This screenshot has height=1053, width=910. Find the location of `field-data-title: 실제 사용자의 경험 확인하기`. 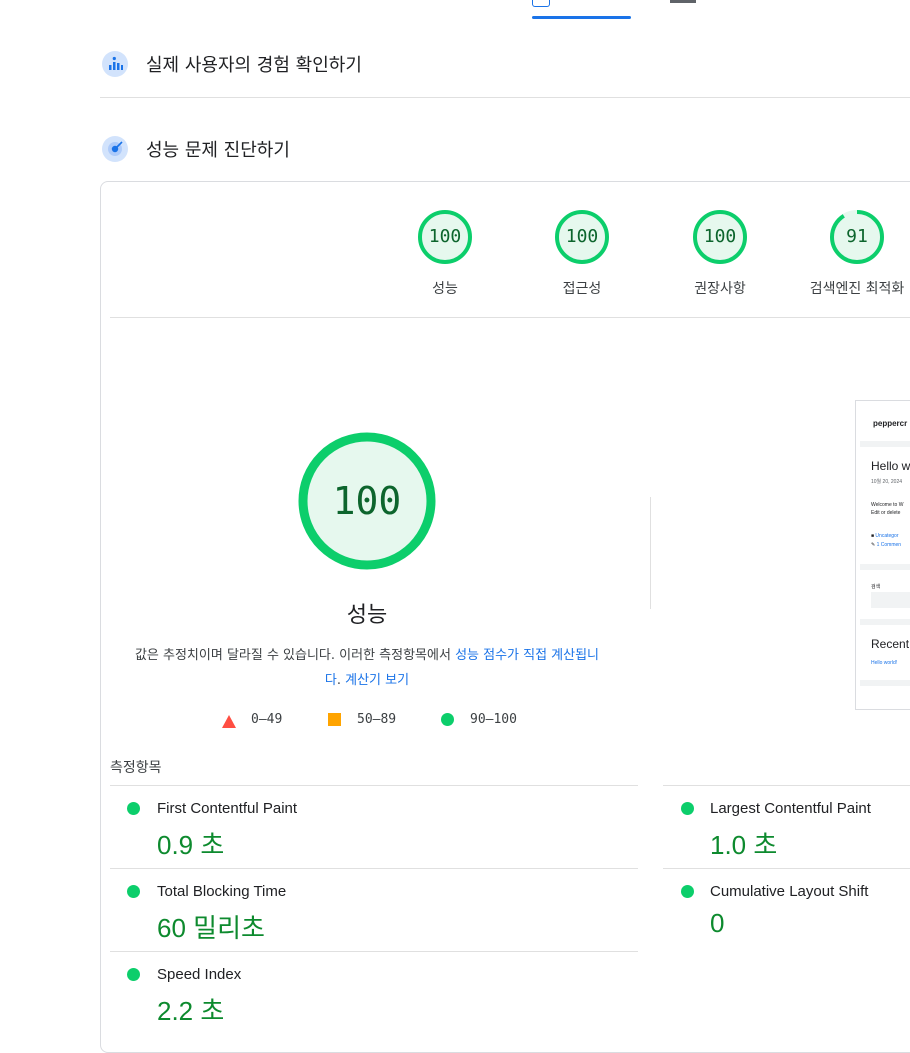

field-data-title: 실제 사용자의 경험 확인하기 is located at coordinates (254, 65).